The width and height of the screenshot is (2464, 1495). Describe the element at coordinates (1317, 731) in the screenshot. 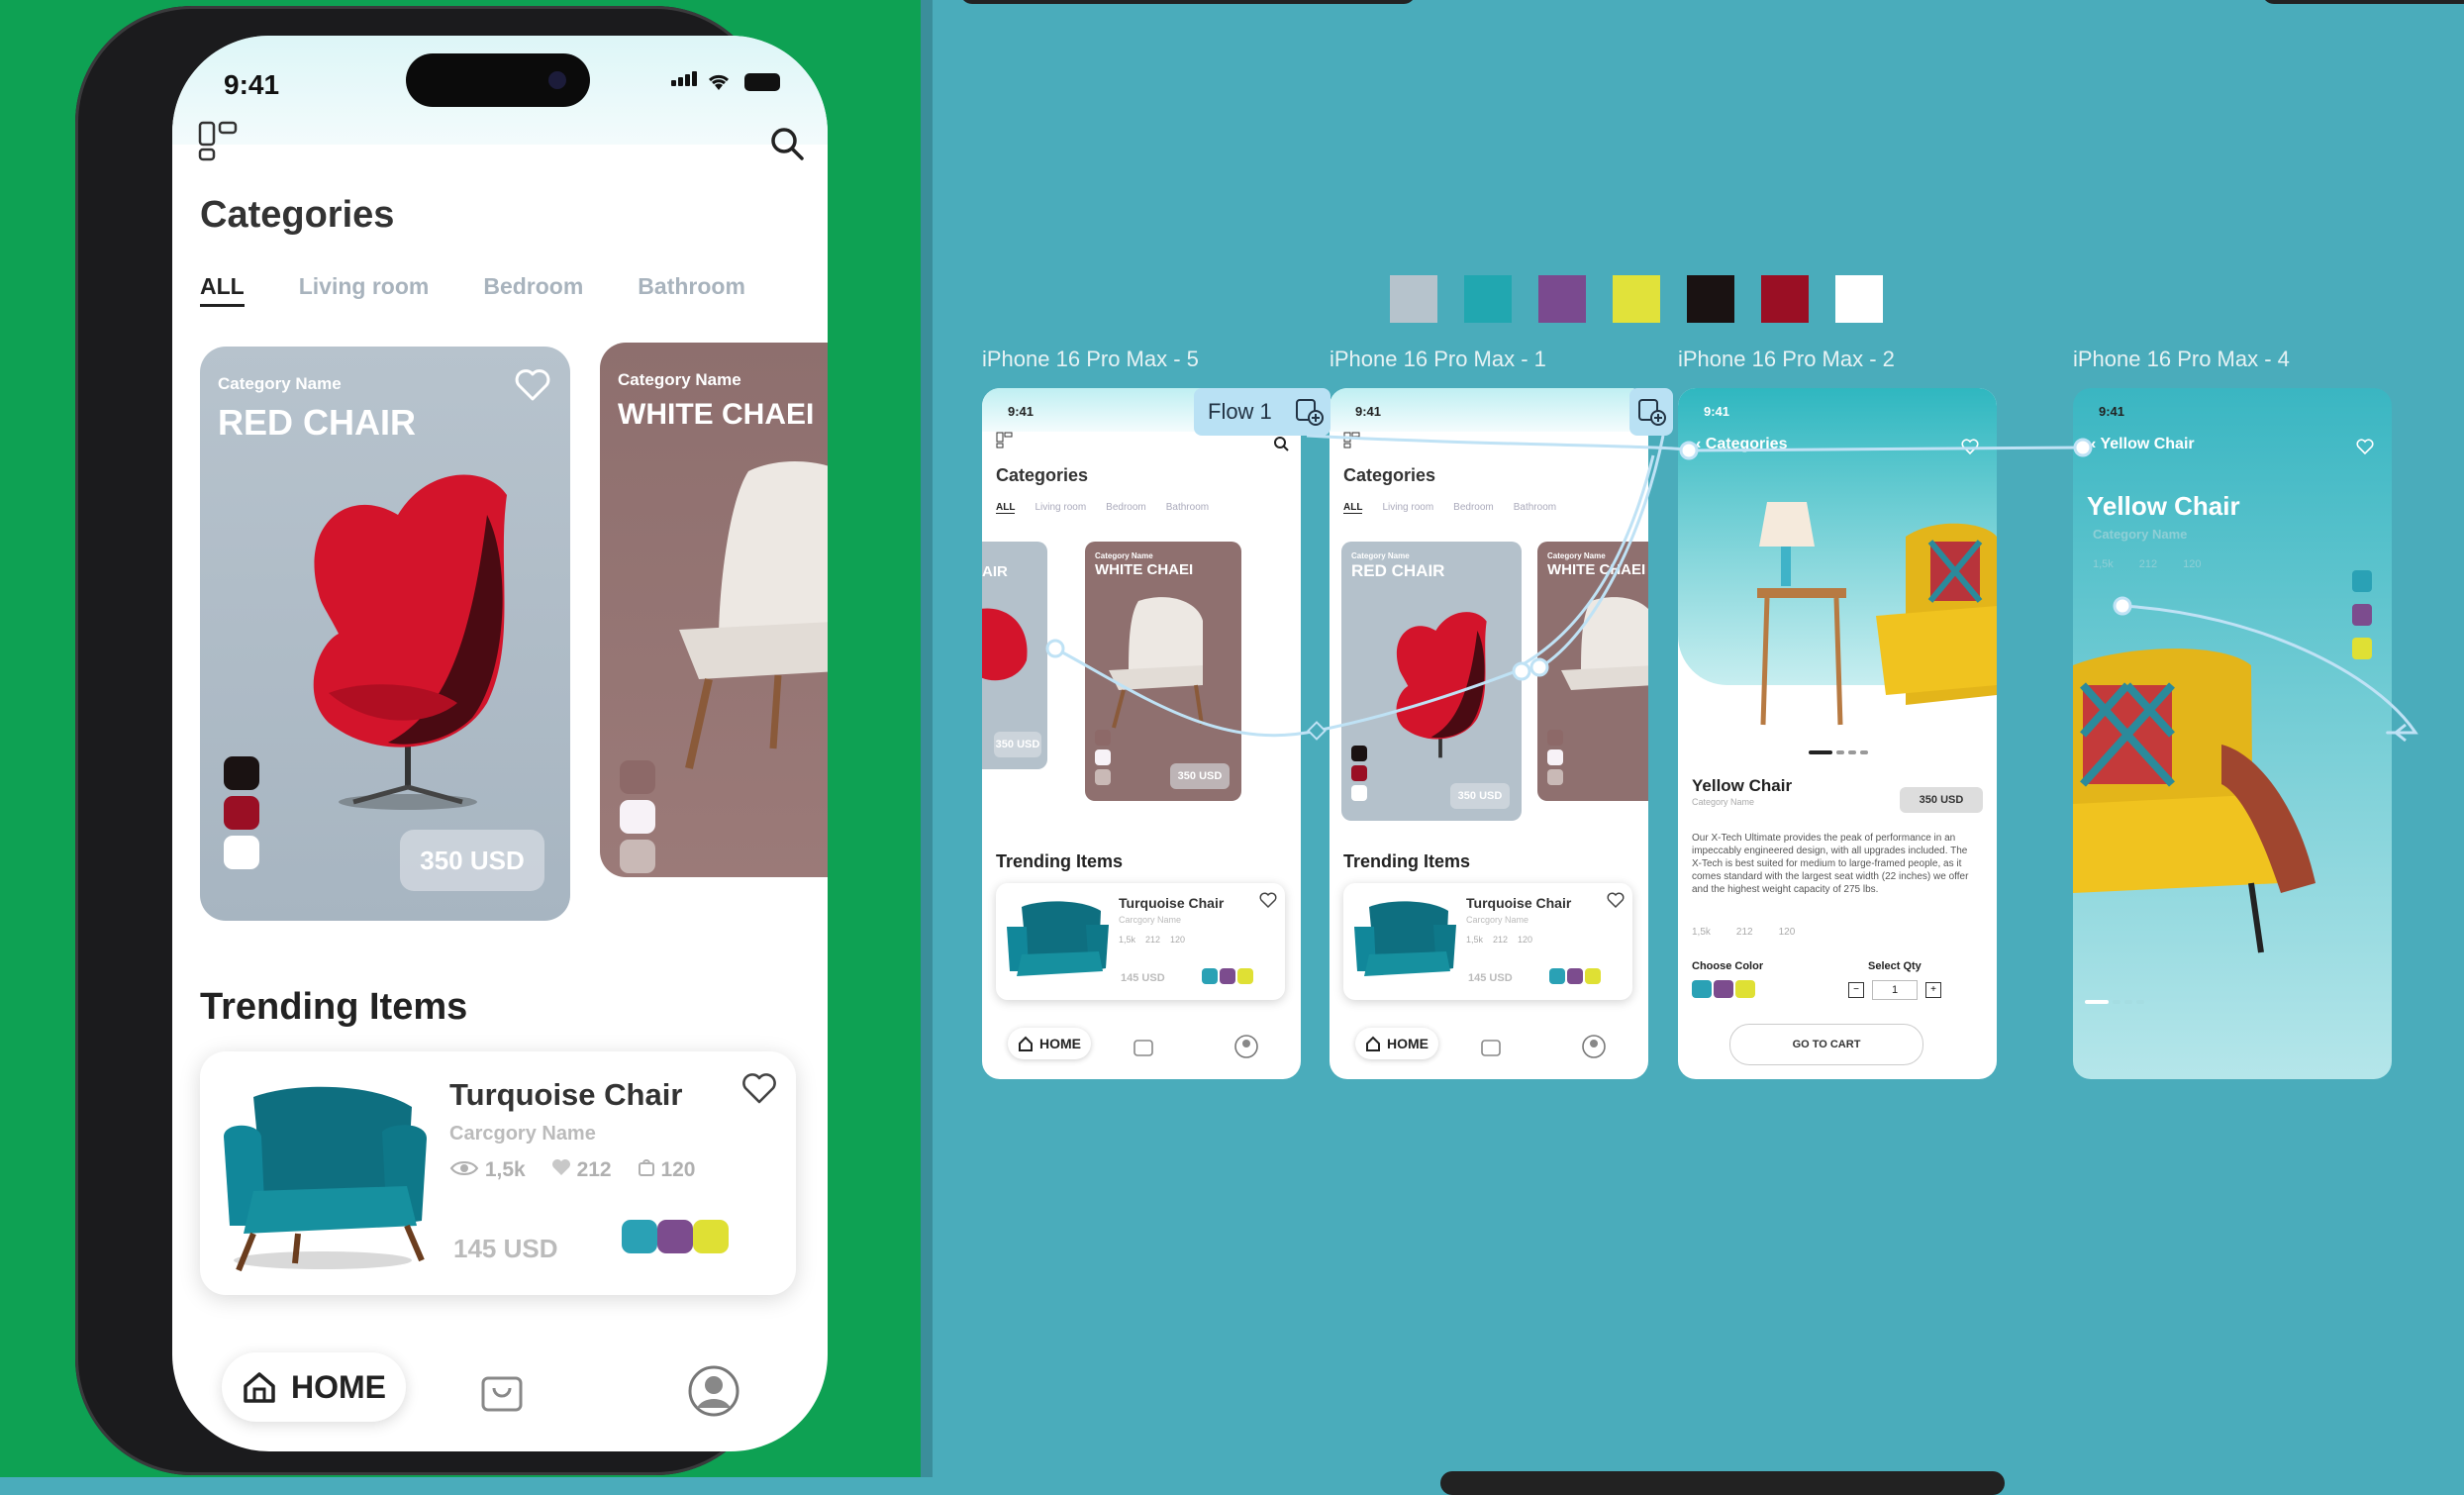

I see `connection-diamond` at that location.